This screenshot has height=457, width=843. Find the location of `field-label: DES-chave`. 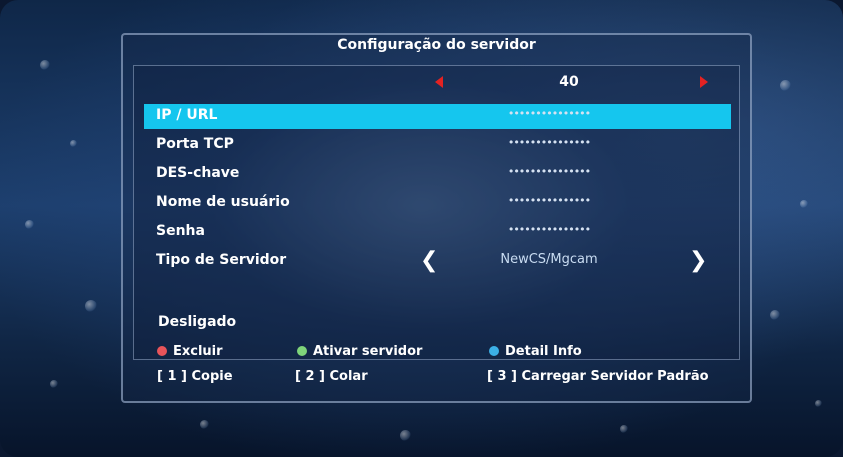

field-label: DES-chave is located at coordinates (198, 173).